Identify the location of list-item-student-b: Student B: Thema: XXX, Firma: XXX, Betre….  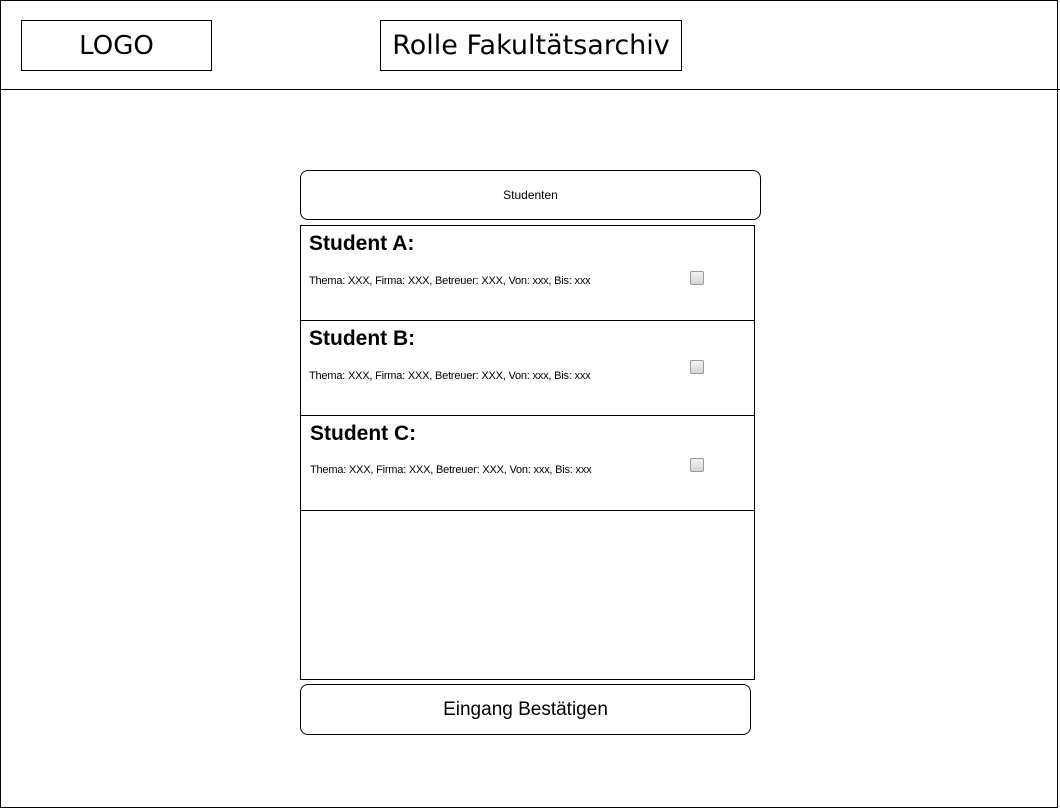
(527, 368).